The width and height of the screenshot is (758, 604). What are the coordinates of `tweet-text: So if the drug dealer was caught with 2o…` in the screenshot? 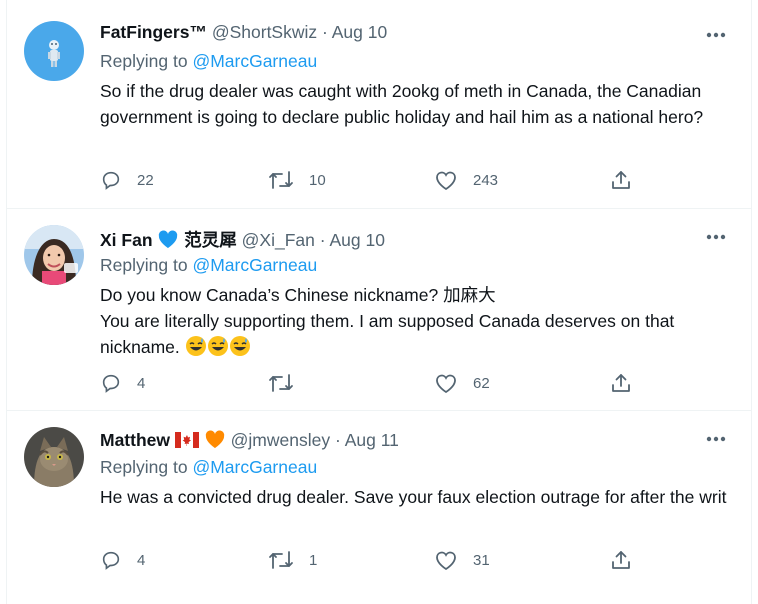 It's located at (415, 104).